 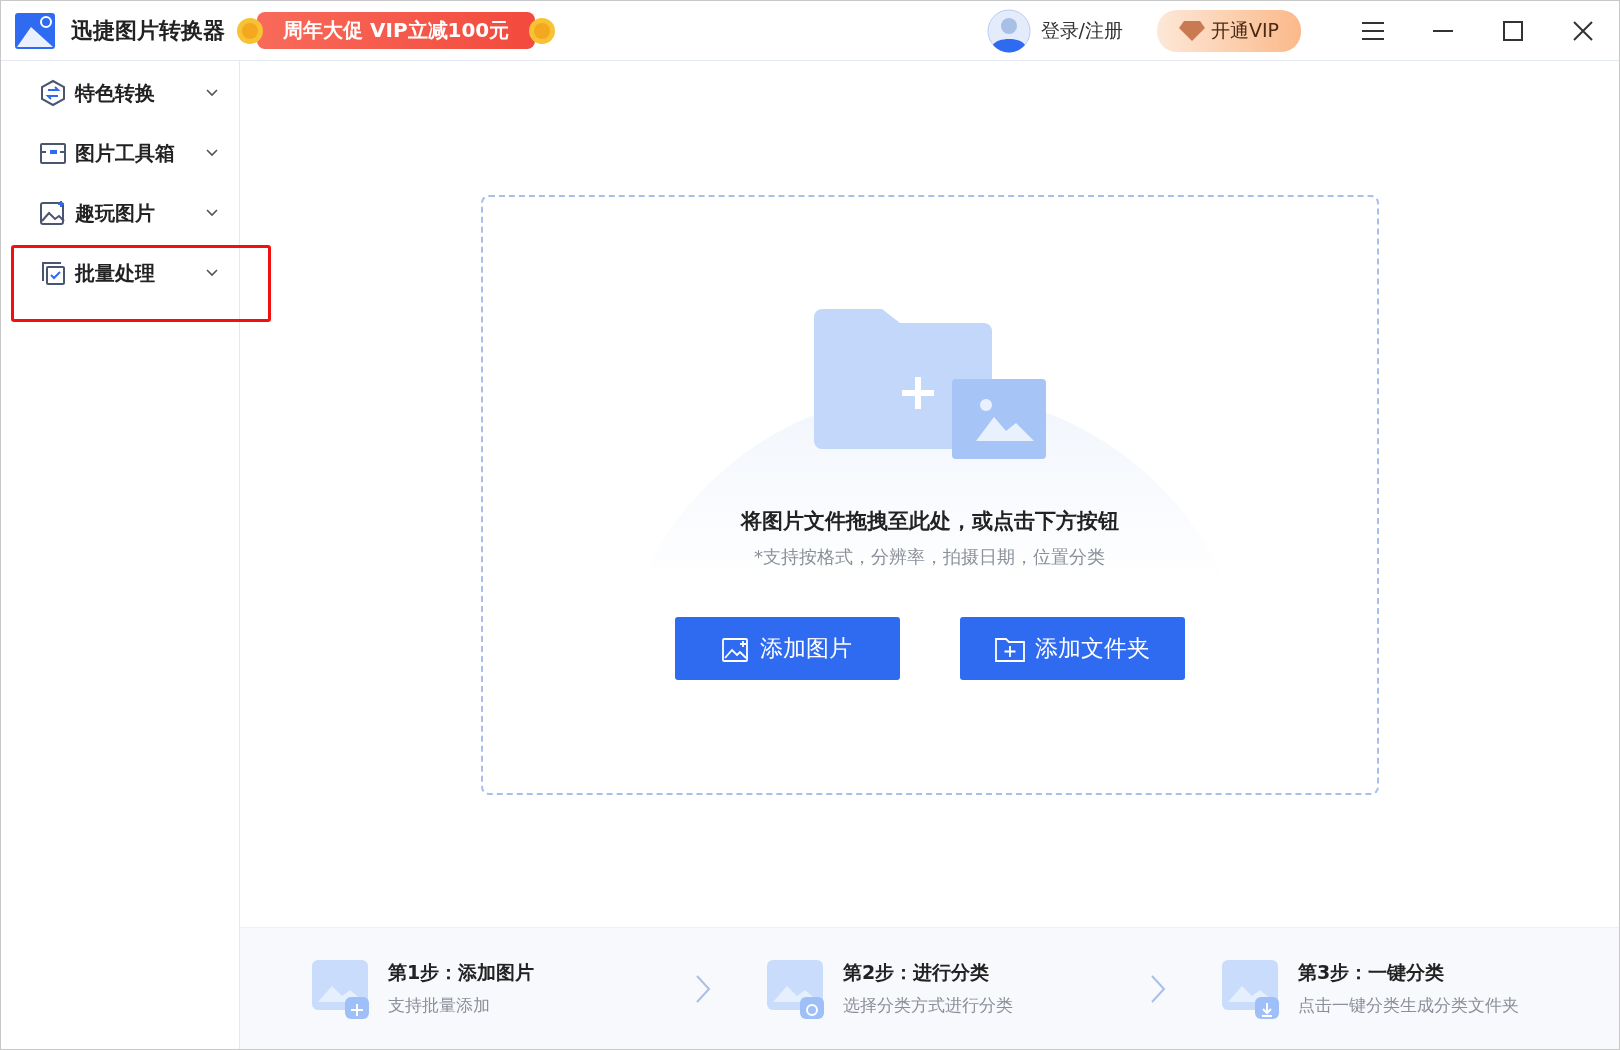 I want to click on minimize-icon, so click(x=1443, y=30).